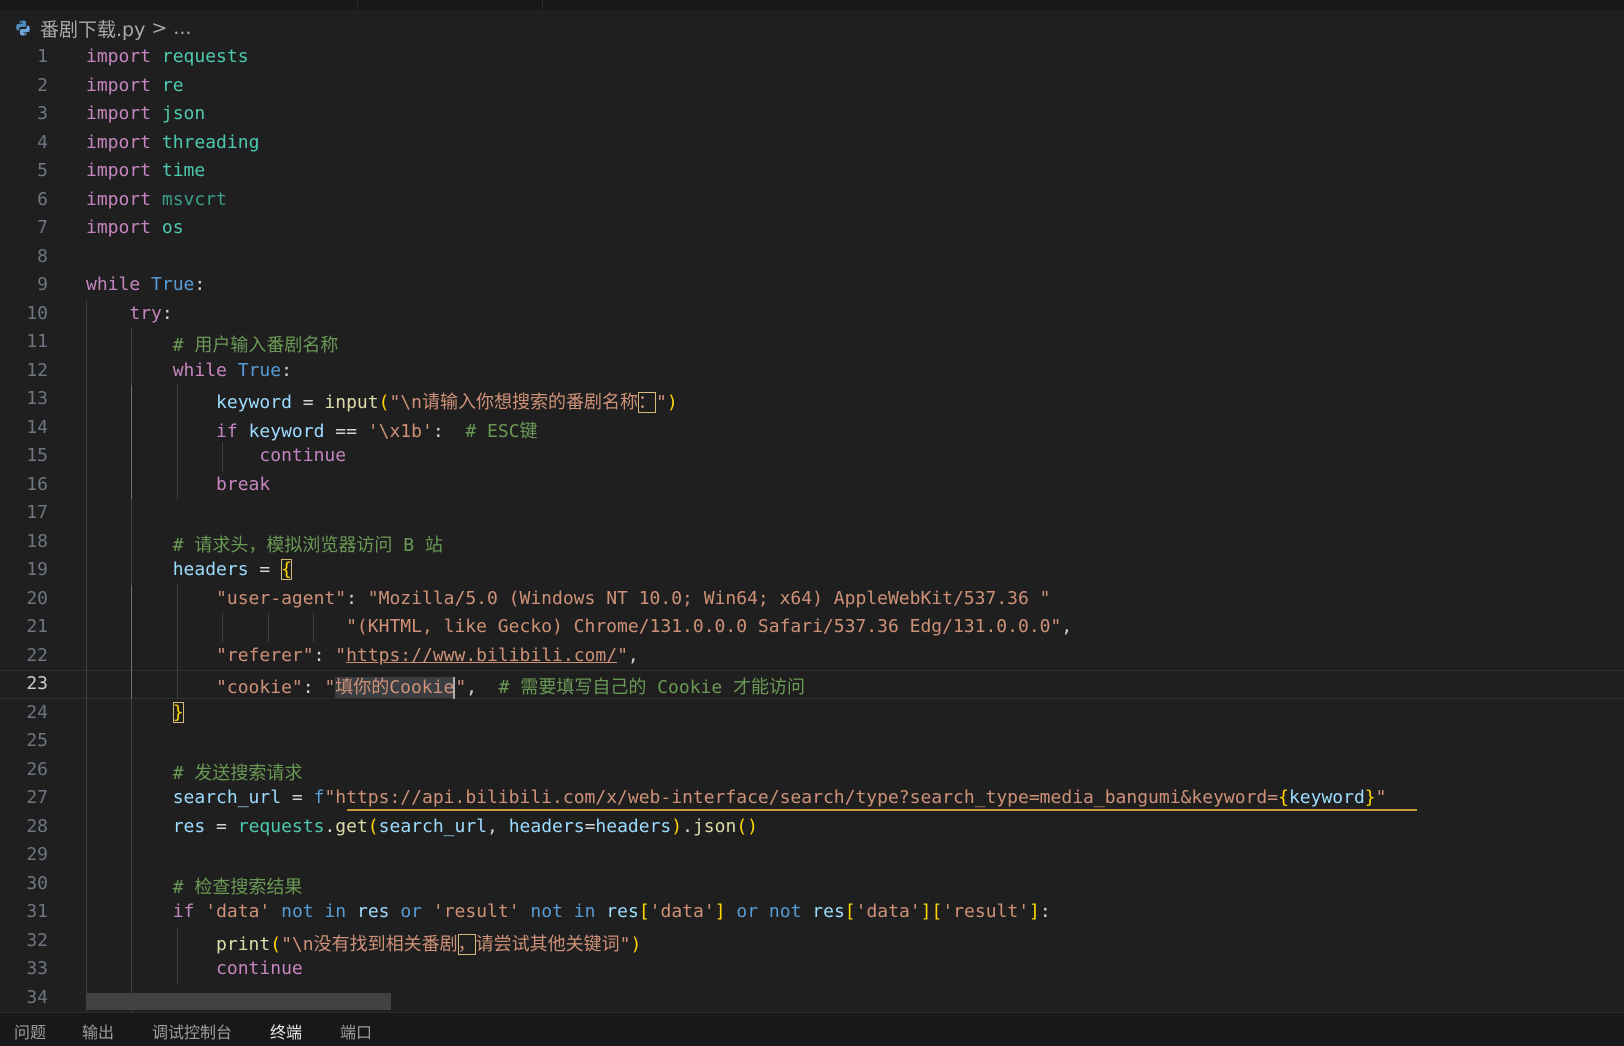 This screenshot has width=1624, height=1046. I want to click on code-text: # 请求头，模拟浏览器访问 B 站, so click(264, 544).